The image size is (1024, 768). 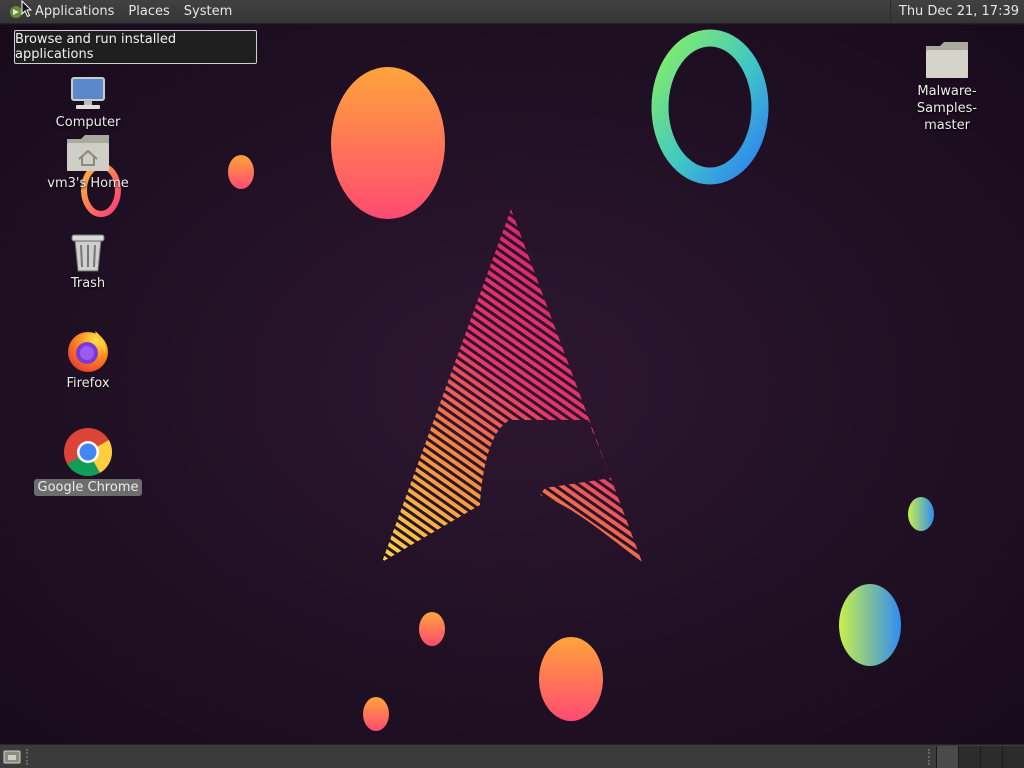 I want to click on computer-icon, so click(x=88, y=86).